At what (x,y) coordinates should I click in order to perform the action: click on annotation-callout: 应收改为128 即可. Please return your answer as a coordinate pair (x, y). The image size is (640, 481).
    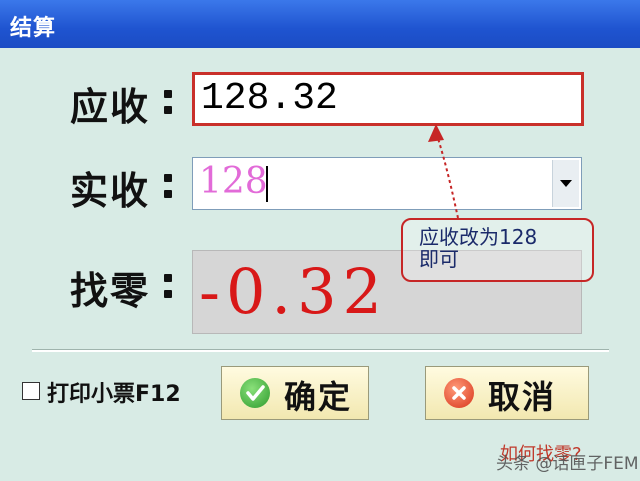
    Looking at the image, I should click on (497, 250).